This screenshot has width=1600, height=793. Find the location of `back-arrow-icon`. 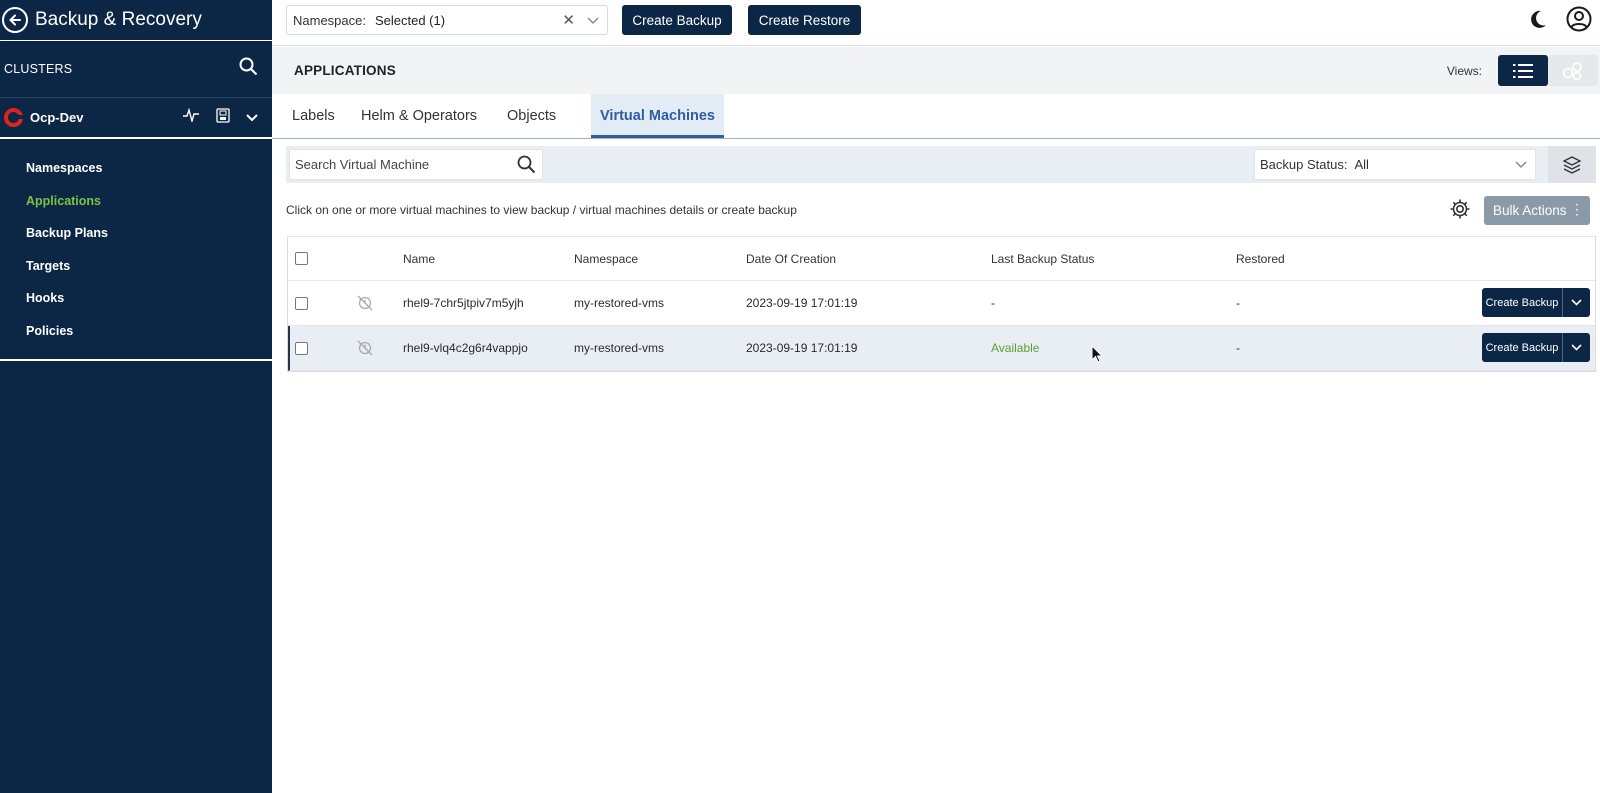

back-arrow-icon is located at coordinates (15, 20).